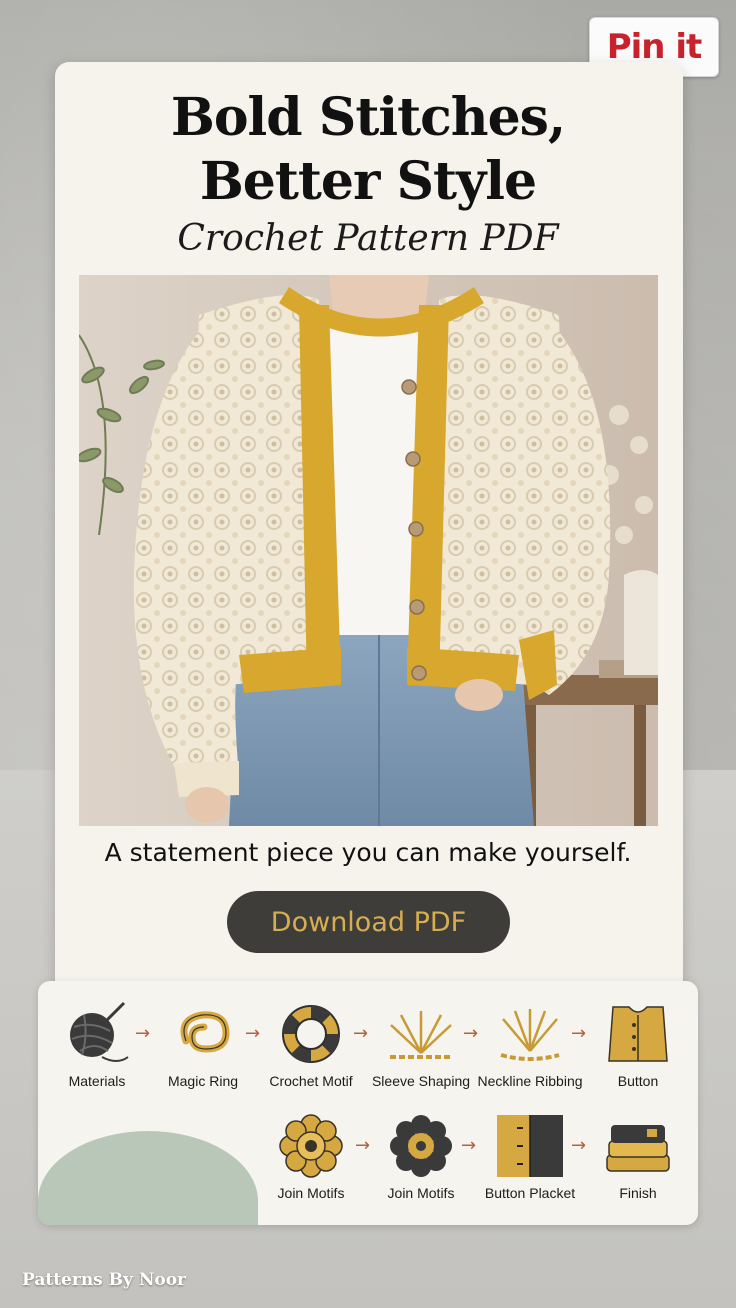  I want to click on step-finish: Finish, so click(638, 1157).